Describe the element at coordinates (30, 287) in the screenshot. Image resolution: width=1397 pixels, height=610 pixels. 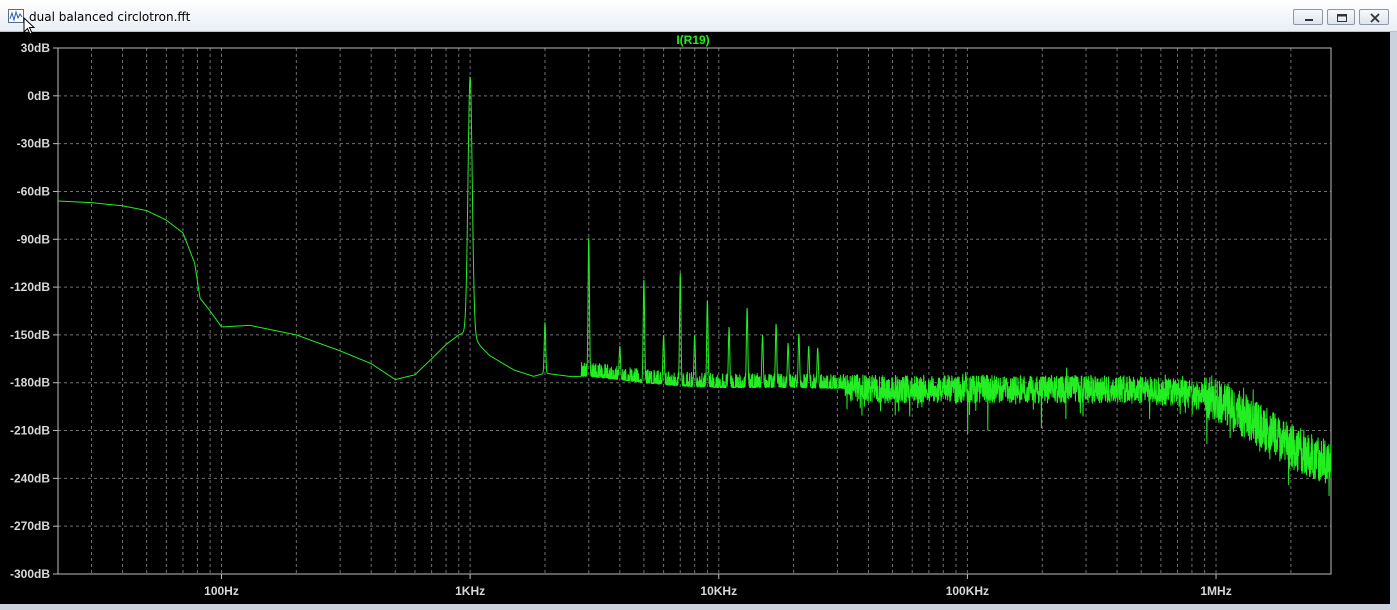
I see `y-tick-label: -120dB` at that location.